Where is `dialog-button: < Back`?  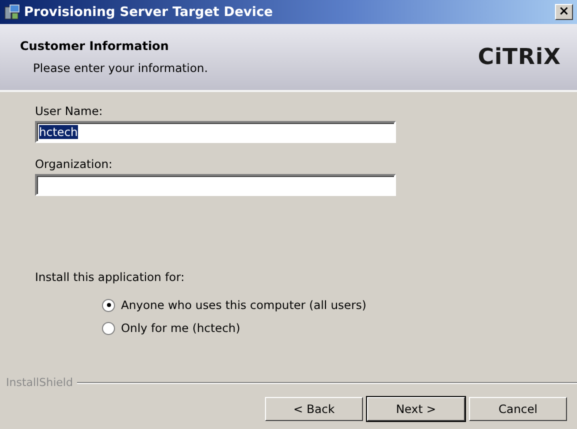
dialog-button: < Back is located at coordinates (314, 409).